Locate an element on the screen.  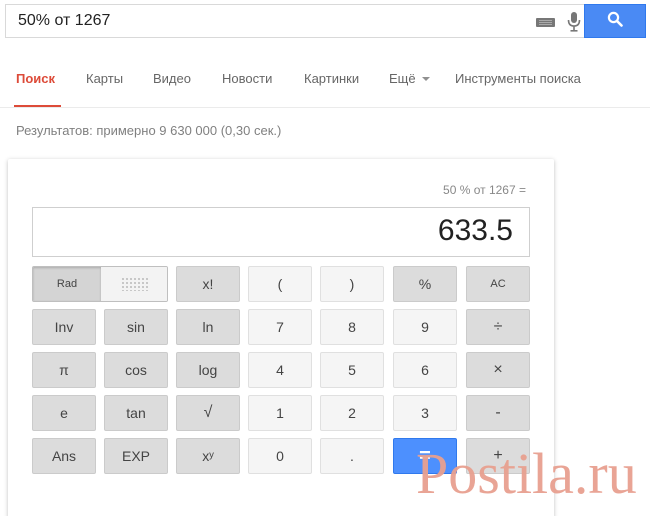
tab-maps: Карты is located at coordinates (104, 89).